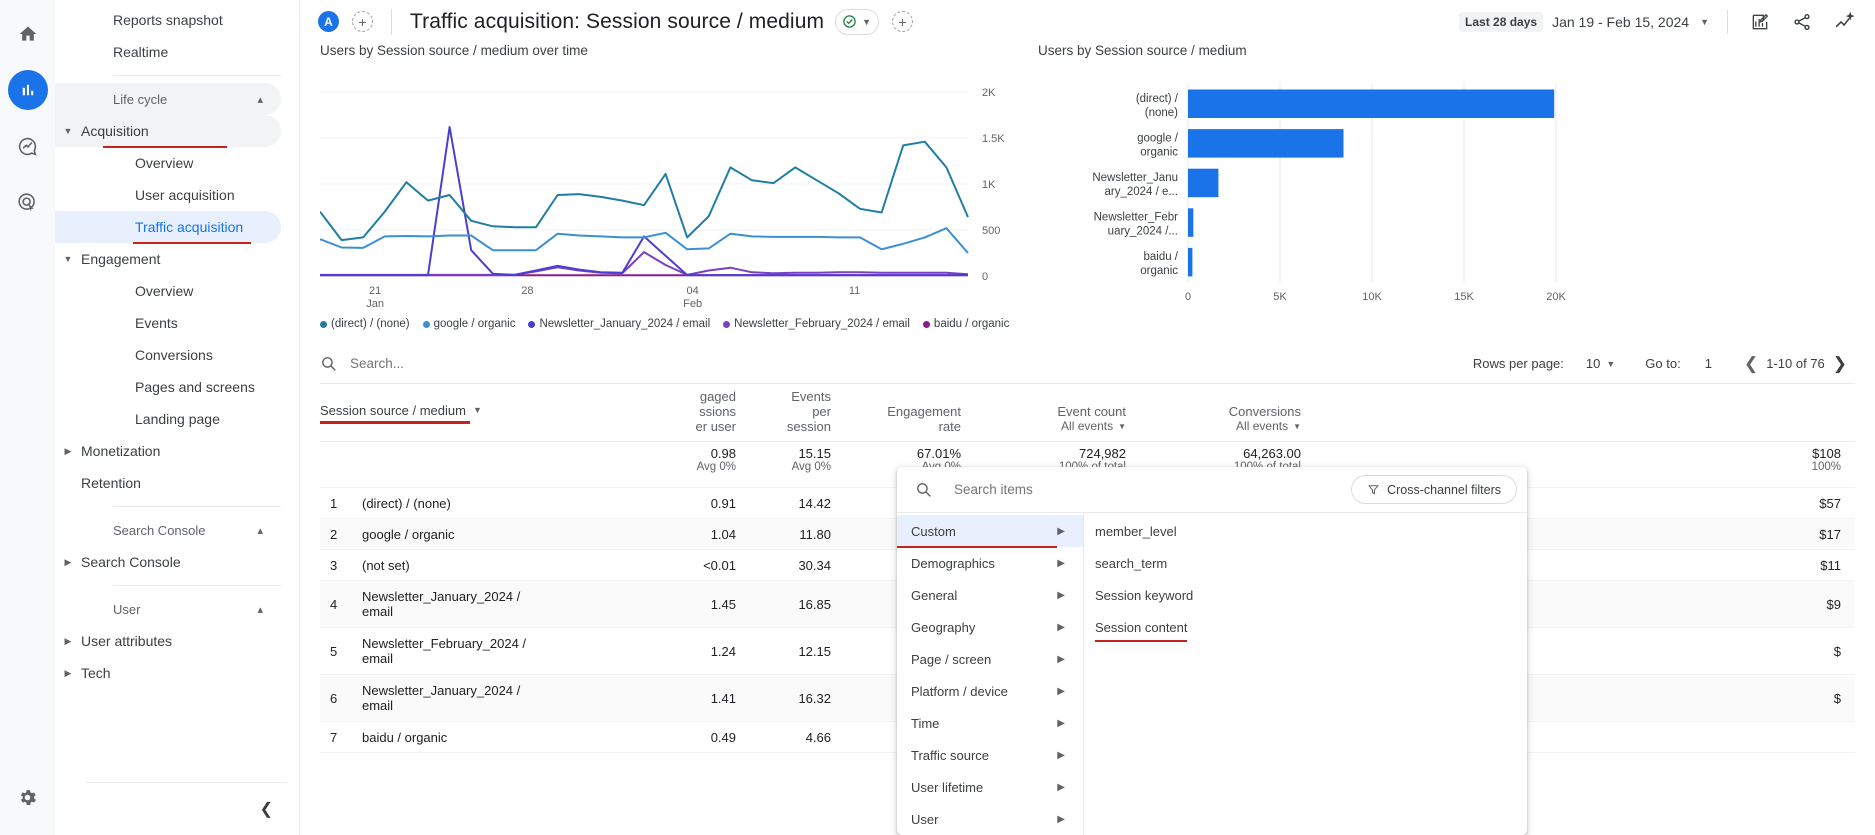 Image resolution: width=1875 pixels, height=835 pixels. I want to click on category-label: Page / screen, so click(951, 659).